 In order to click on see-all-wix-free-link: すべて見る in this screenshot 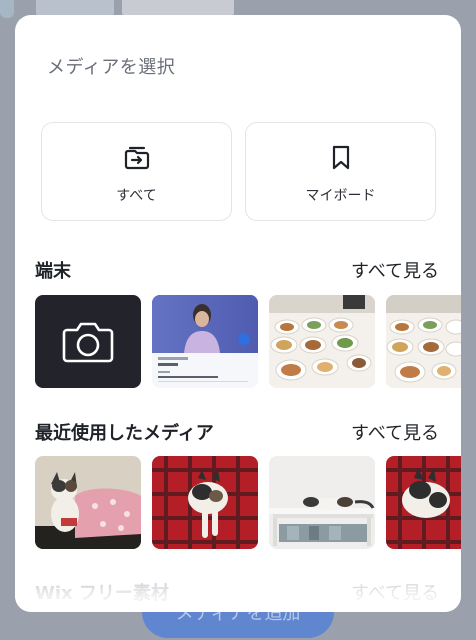, I will do `click(395, 592)`.